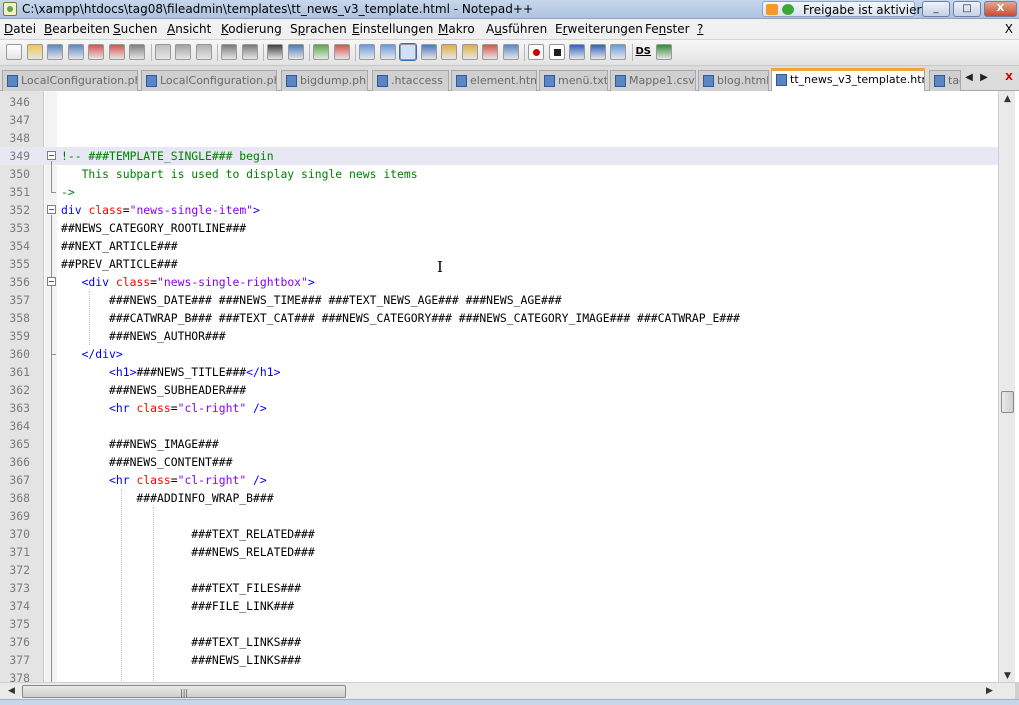  I want to click on code-line: 365 ###NEWS_IMAGE###, so click(499, 444).